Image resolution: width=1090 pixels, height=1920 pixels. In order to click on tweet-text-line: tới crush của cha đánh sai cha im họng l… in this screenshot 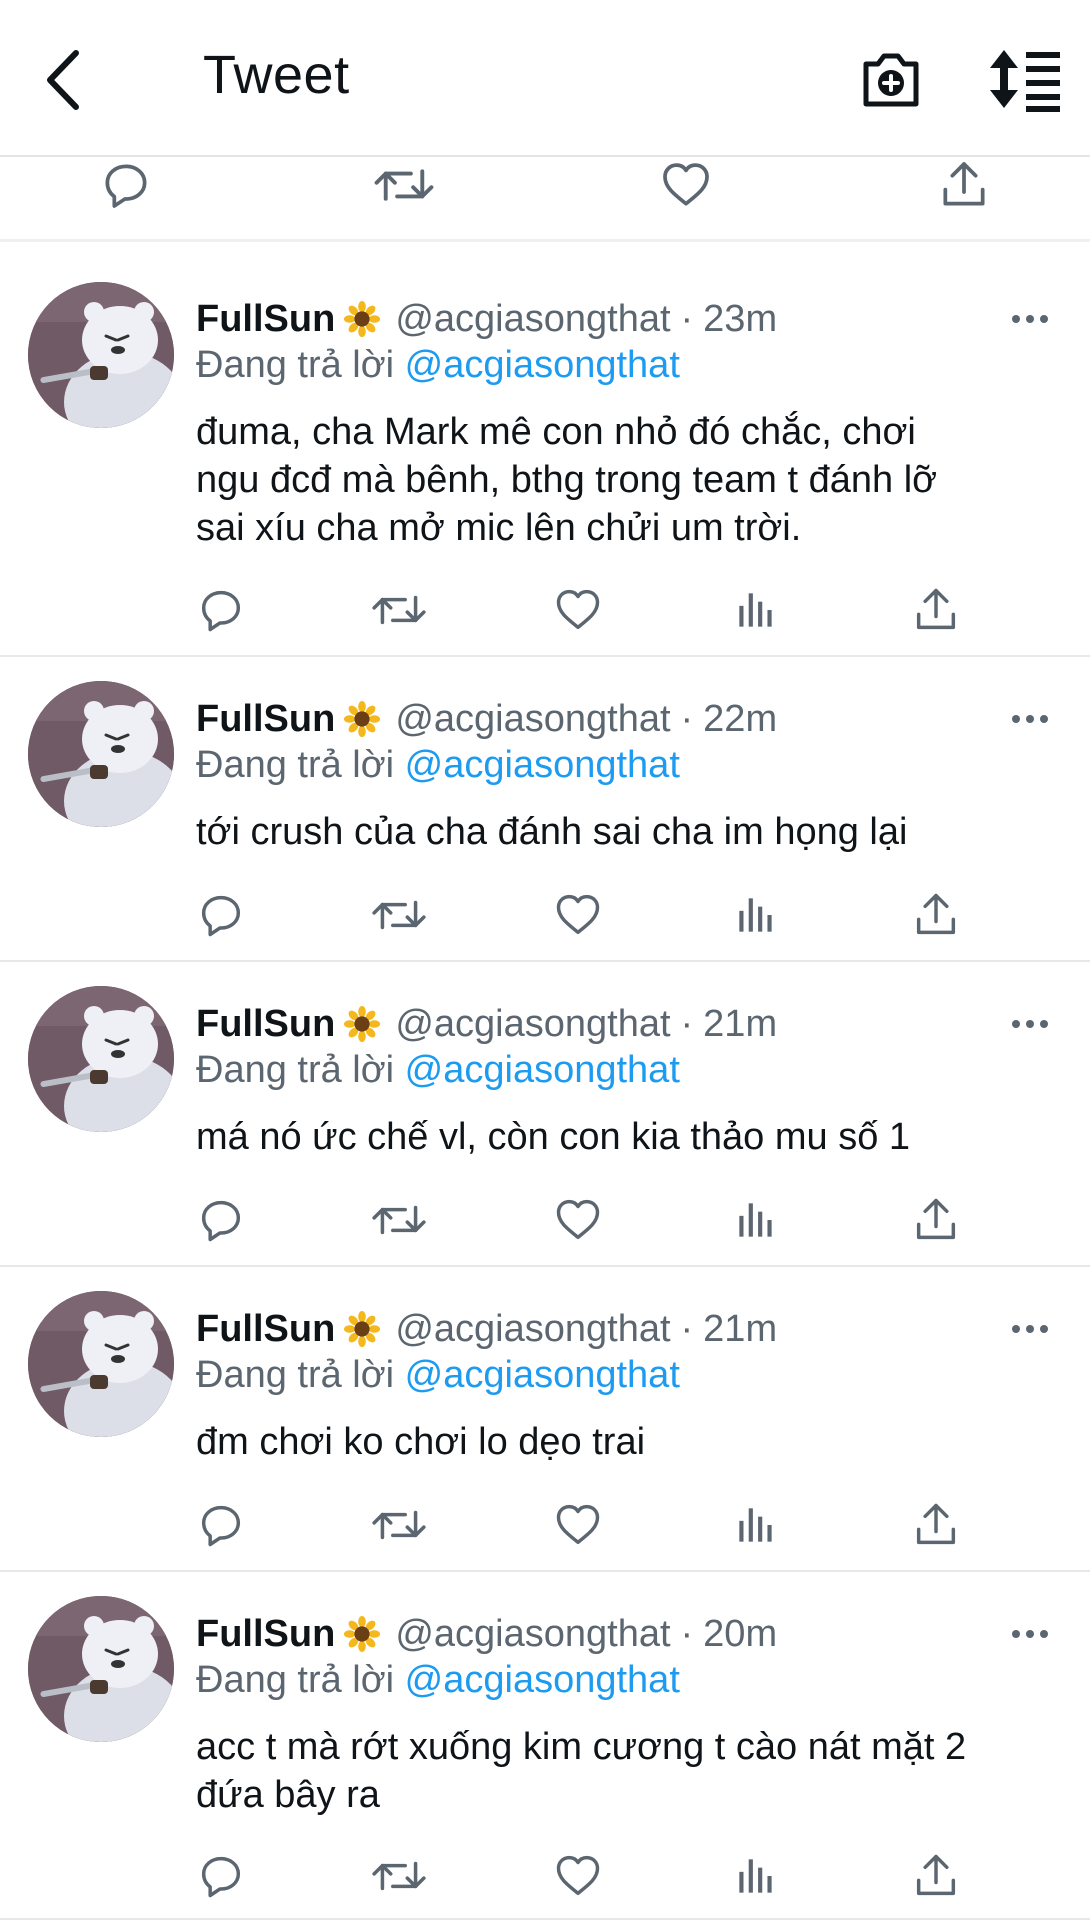, I will do `click(552, 832)`.